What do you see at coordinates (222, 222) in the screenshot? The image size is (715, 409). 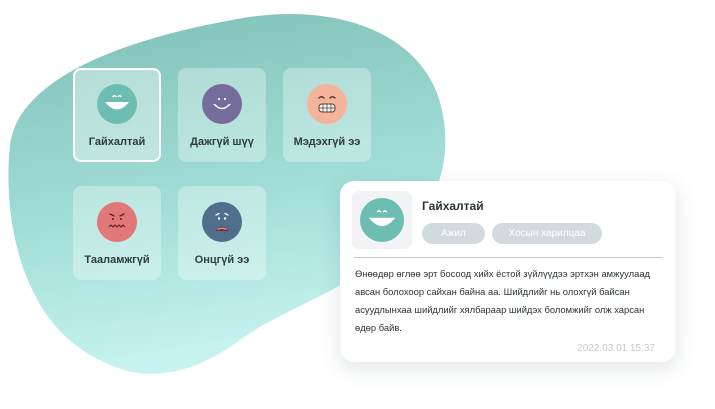 I see `sad-face-icon` at bounding box center [222, 222].